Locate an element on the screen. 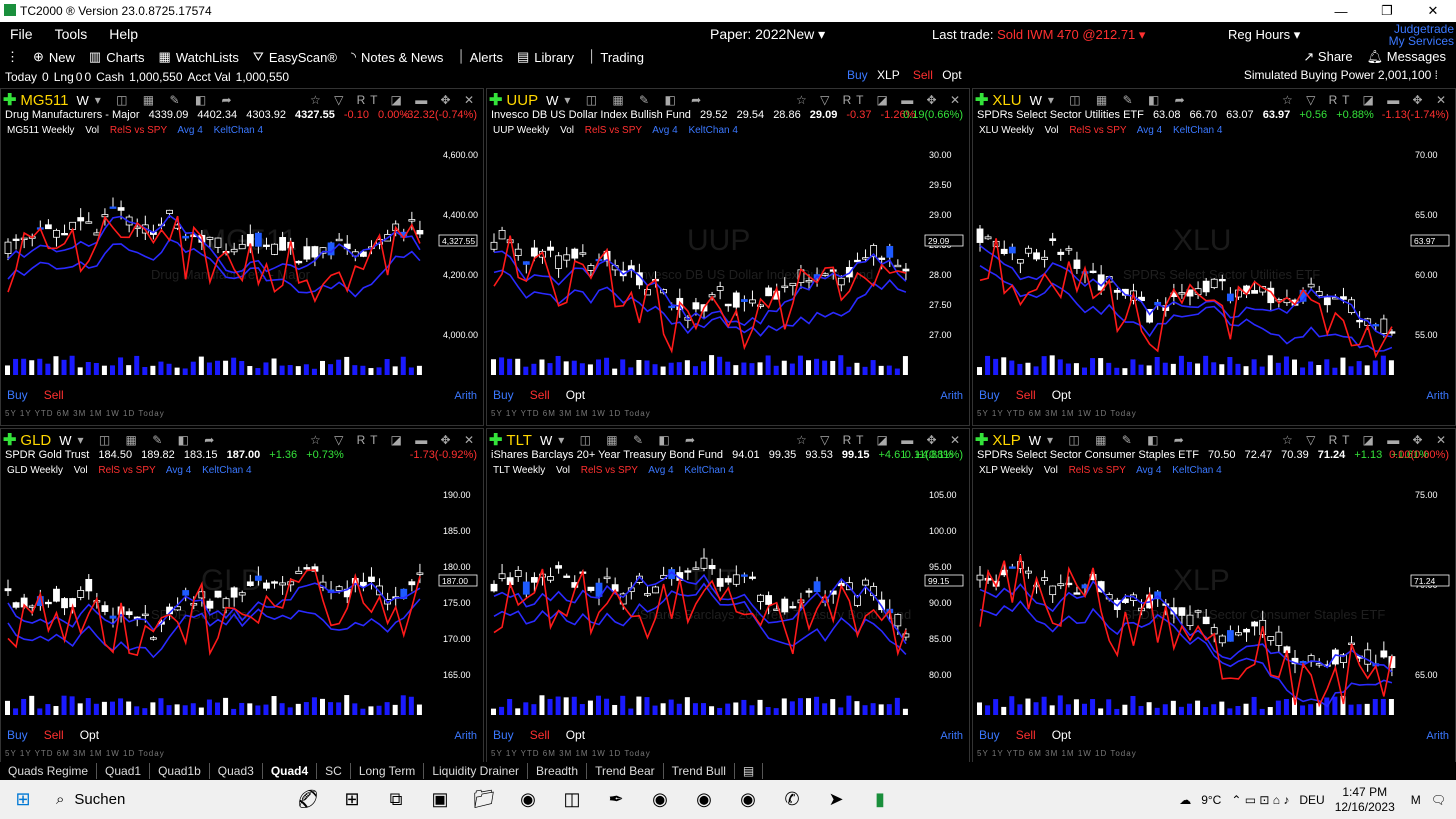 The height and width of the screenshot is (819, 1456). tab-breadth: Breadth is located at coordinates (558, 771).